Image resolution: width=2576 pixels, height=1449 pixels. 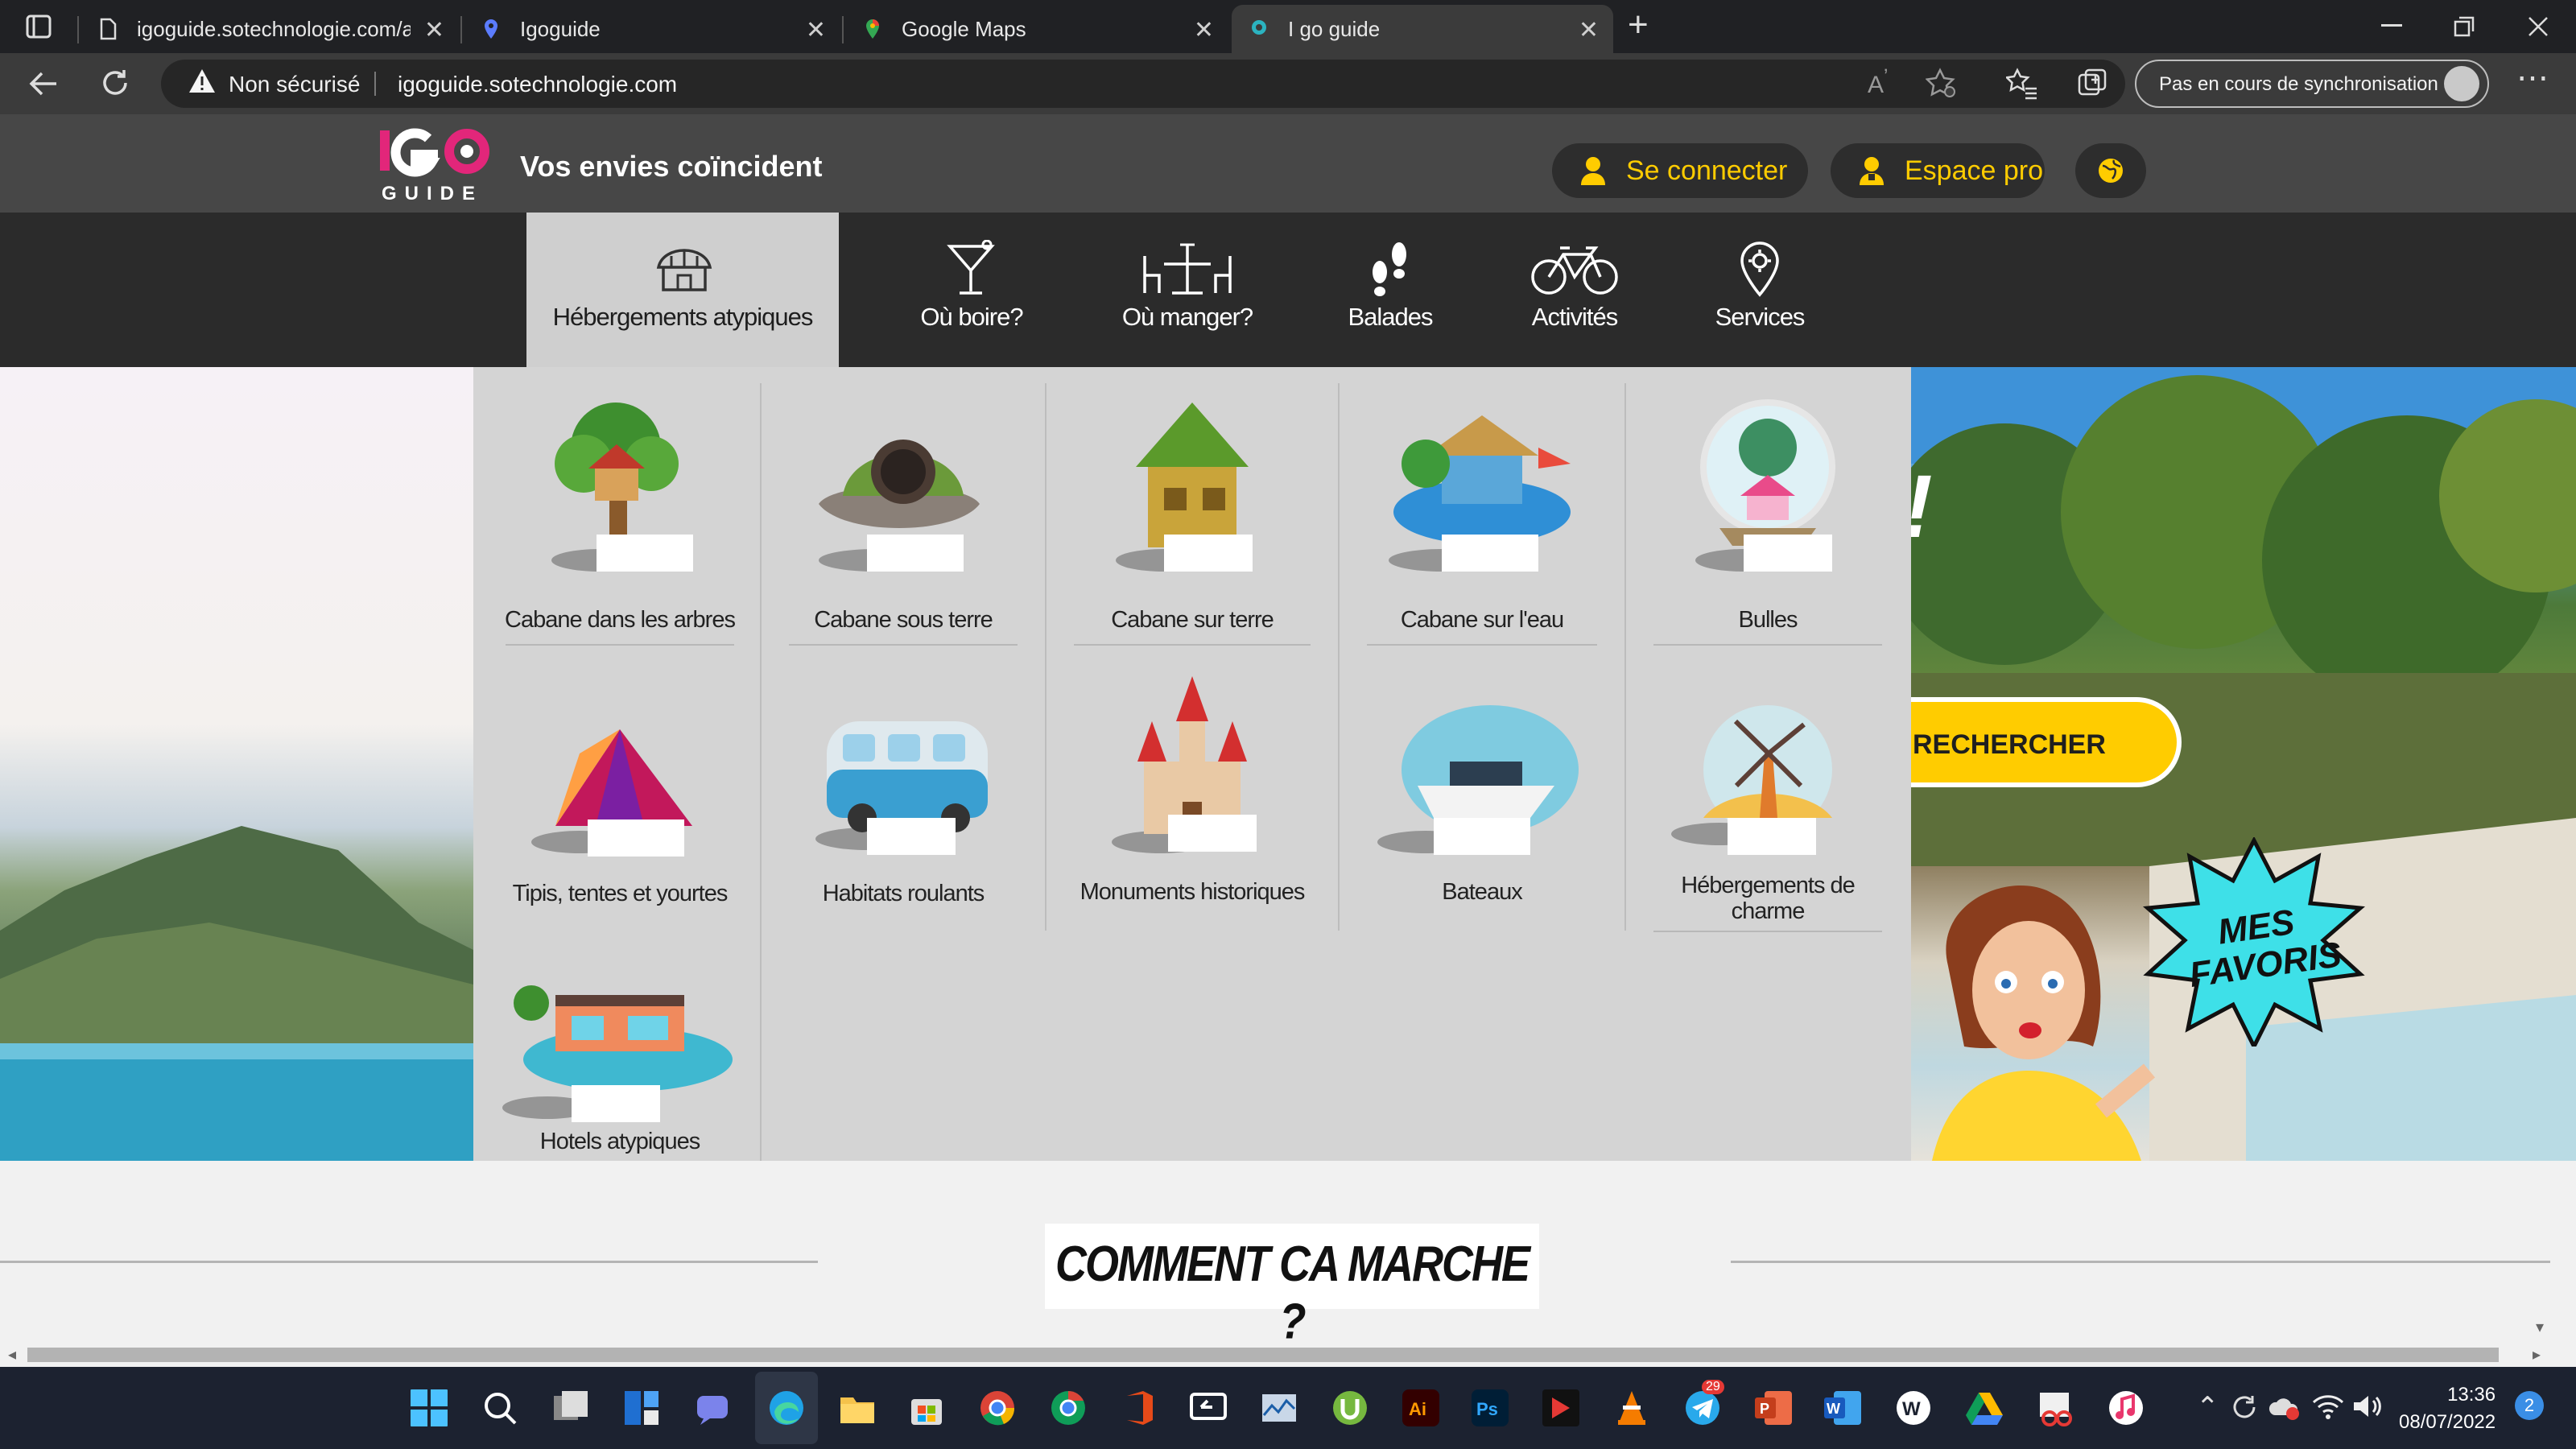 I want to click on notification-badge: 2, so click(x=2529, y=1405).